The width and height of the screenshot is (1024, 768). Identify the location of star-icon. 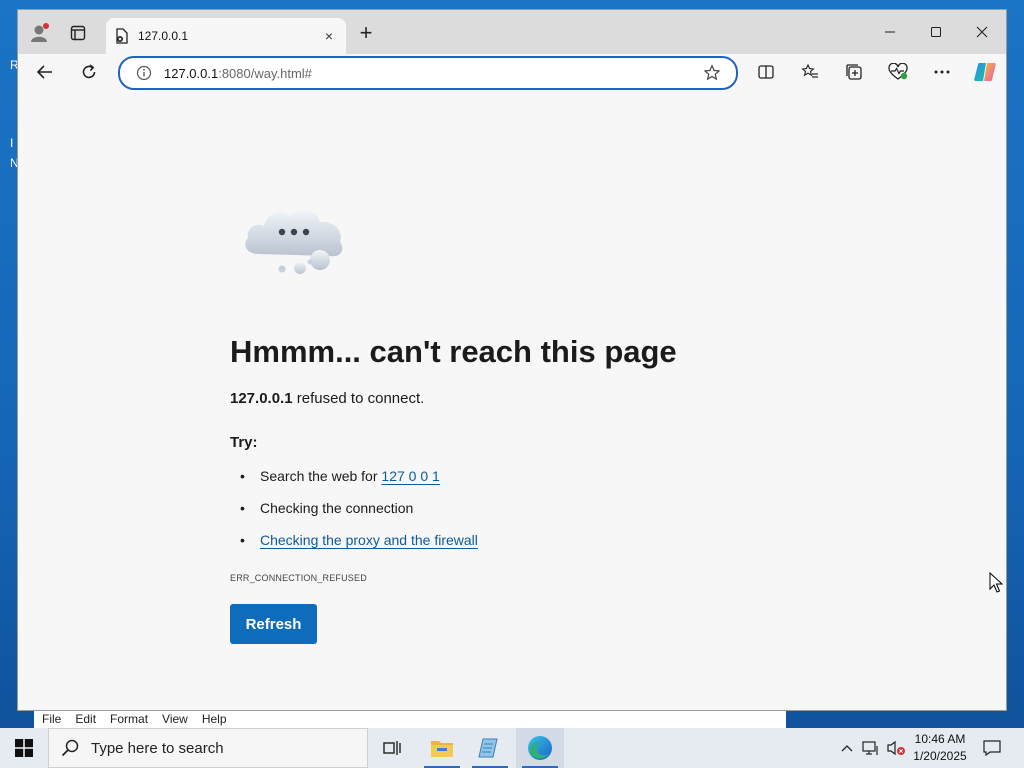
(712, 72).